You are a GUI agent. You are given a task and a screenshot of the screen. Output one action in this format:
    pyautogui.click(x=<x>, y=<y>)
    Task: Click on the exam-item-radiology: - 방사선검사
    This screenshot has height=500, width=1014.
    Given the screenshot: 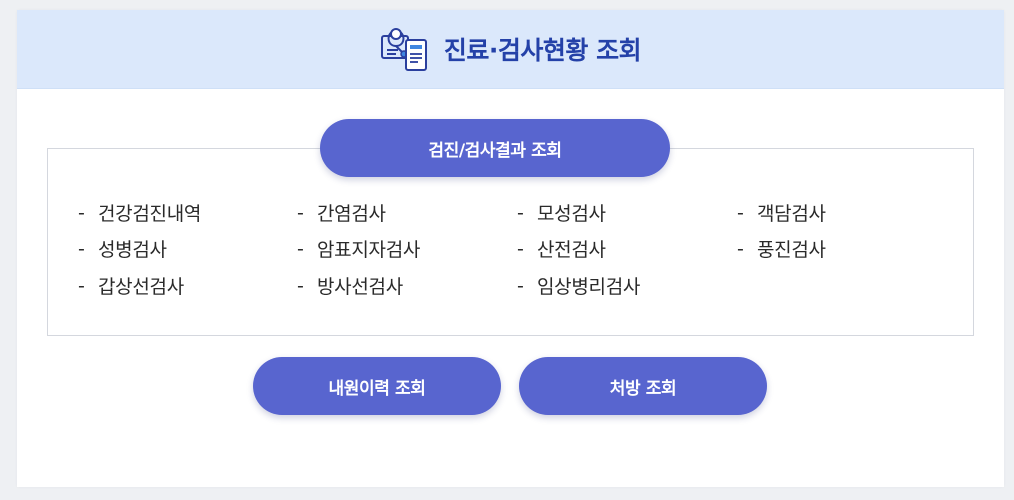 What is the action you would take?
    pyautogui.click(x=350, y=285)
    